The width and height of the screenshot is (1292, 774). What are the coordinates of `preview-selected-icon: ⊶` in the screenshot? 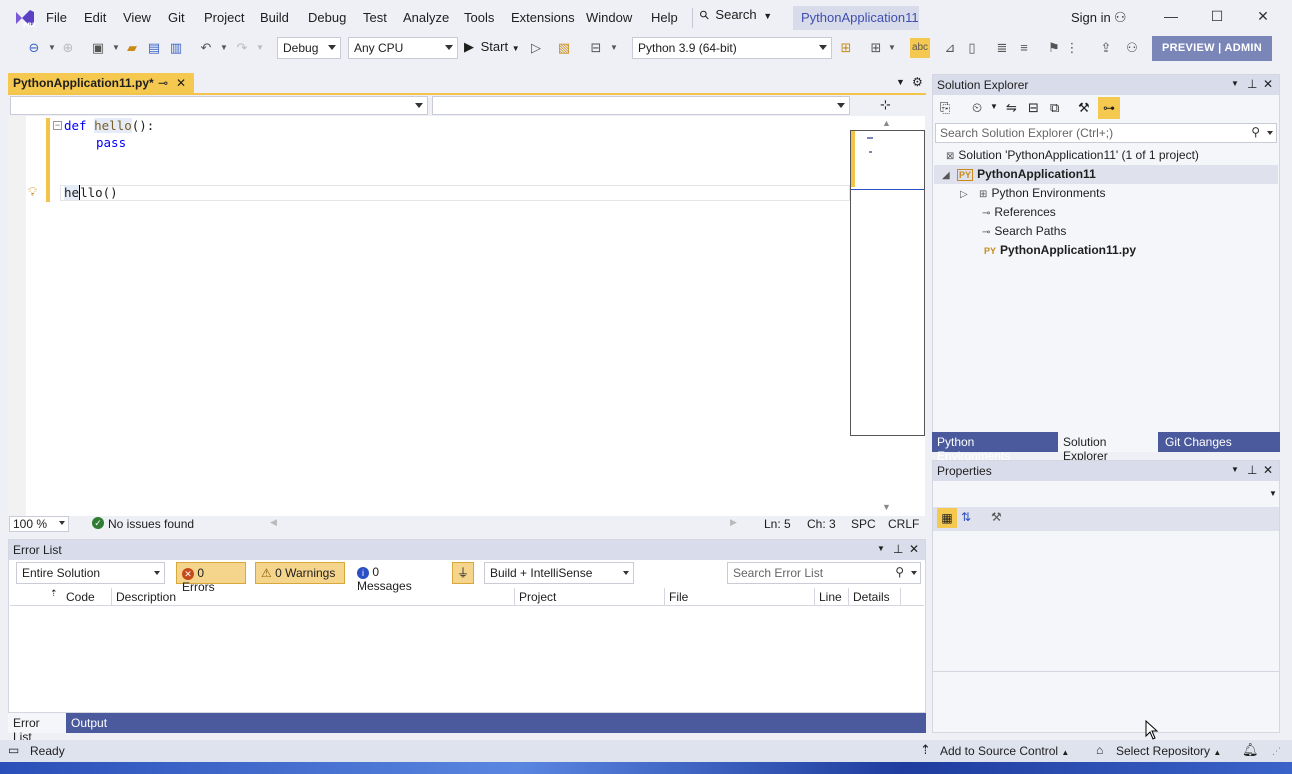 It's located at (1109, 108).